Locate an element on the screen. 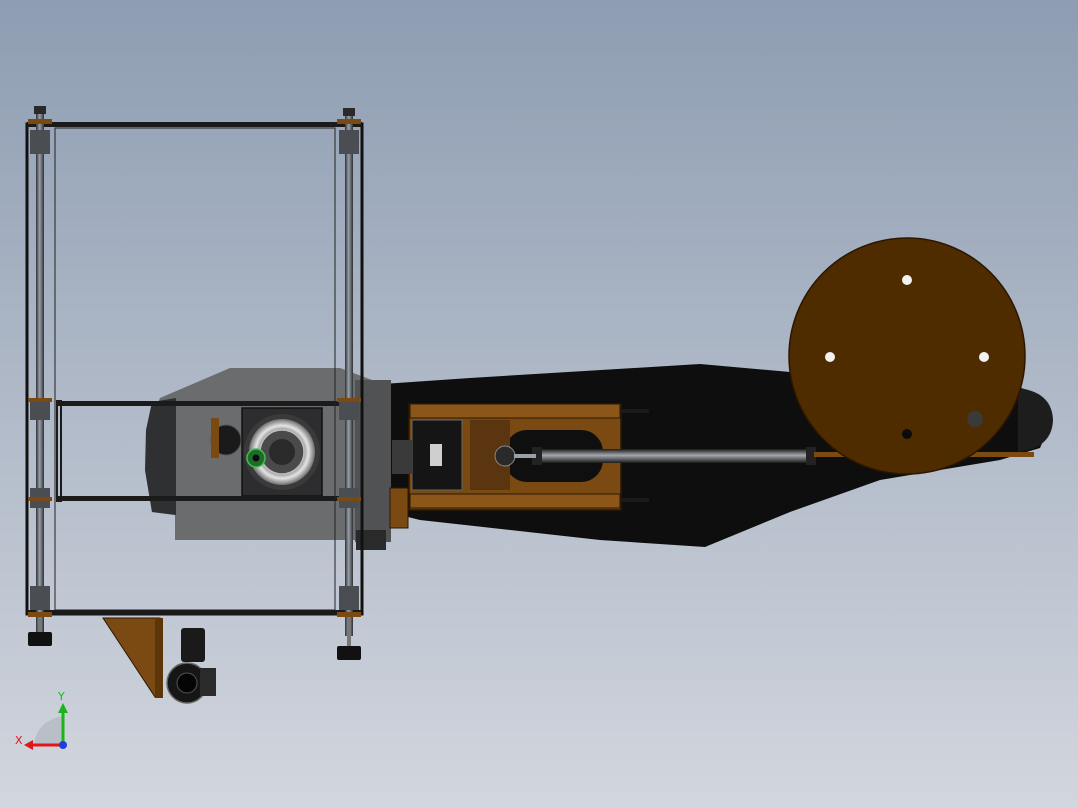 The height and width of the screenshot is (808, 1078). linear-carriage is located at coordinates (519, 466).